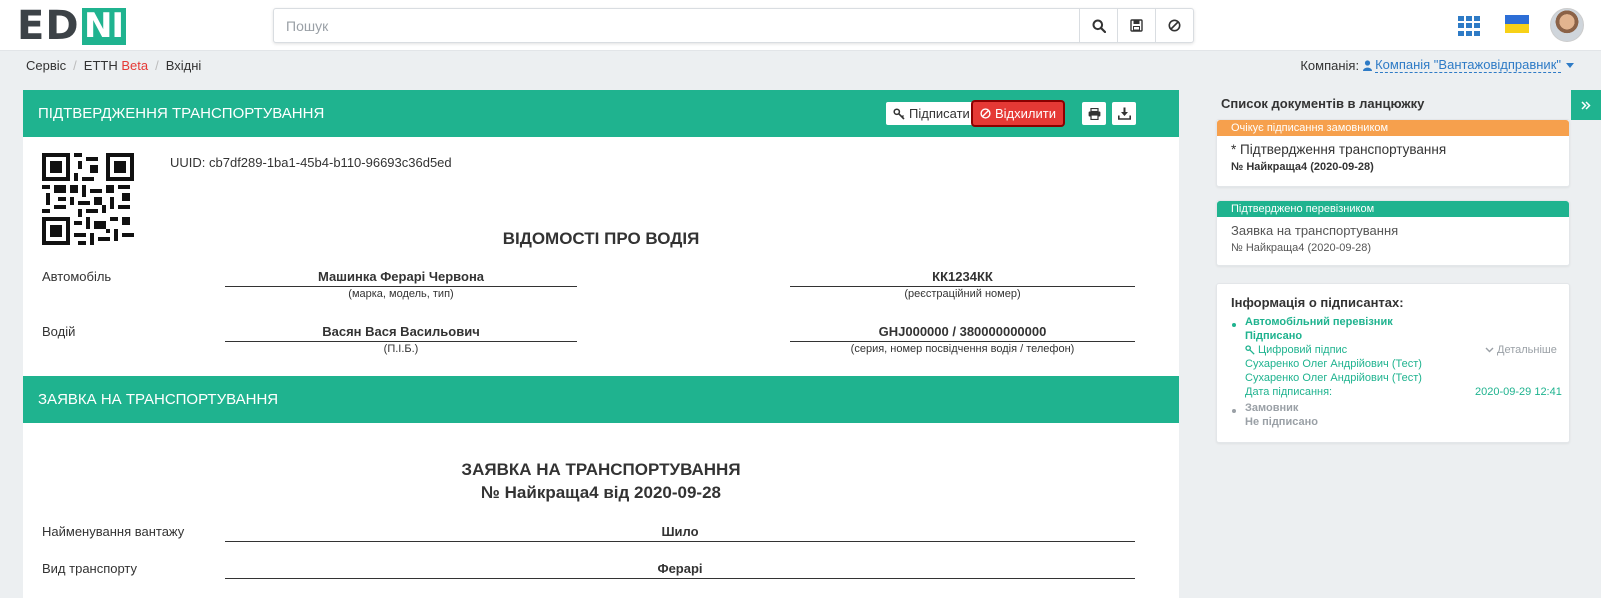 The image size is (1601, 598). Describe the element at coordinates (1567, 25) in the screenshot. I see `user-avatar` at that location.